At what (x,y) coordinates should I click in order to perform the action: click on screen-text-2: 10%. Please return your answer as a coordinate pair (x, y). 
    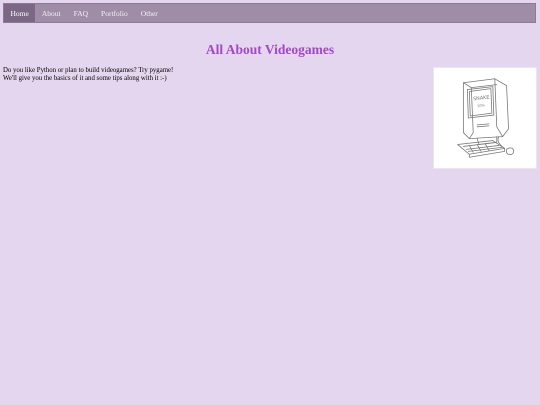
    Looking at the image, I should click on (481, 105).